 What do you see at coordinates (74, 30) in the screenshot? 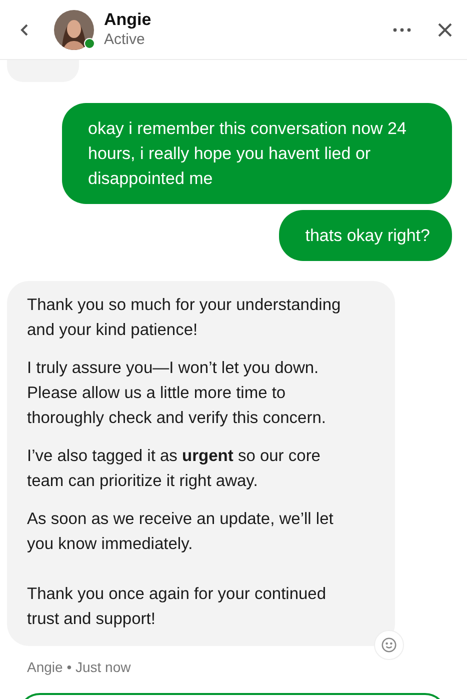
I see `avatar` at bounding box center [74, 30].